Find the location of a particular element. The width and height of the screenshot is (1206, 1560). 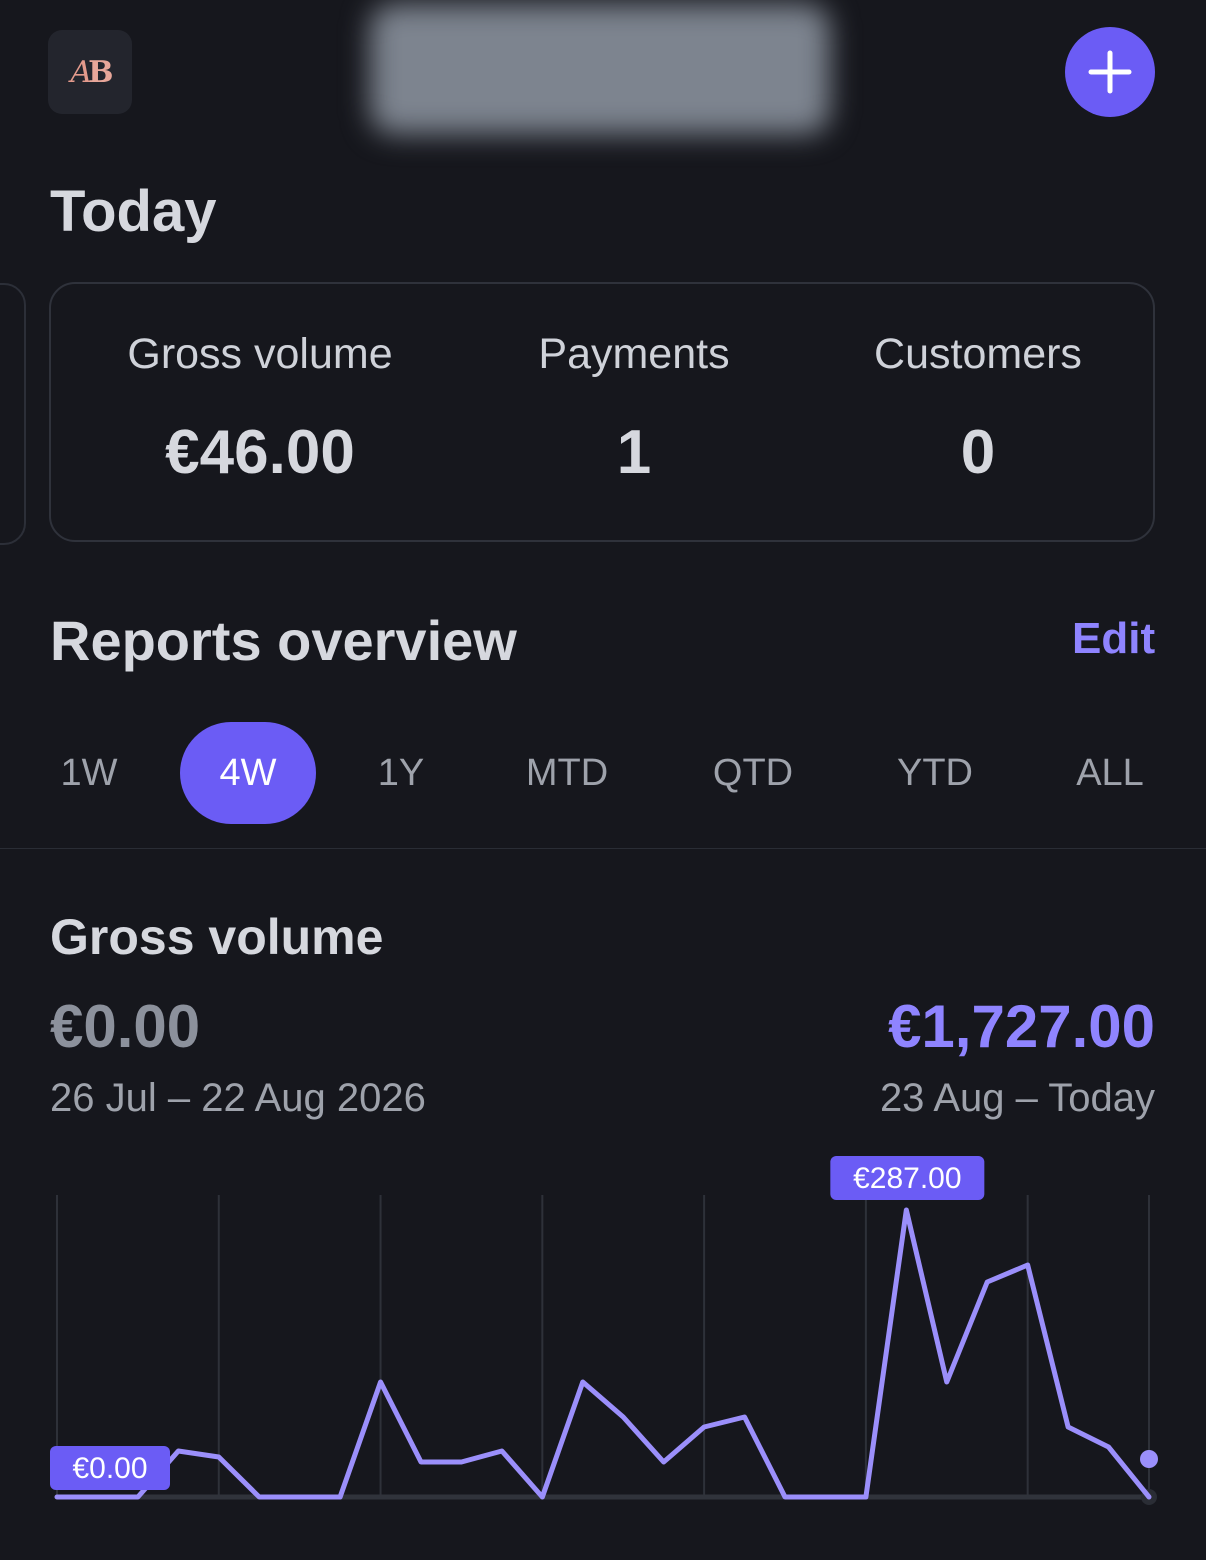

account-logo: AB is located at coordinates (90, 72).